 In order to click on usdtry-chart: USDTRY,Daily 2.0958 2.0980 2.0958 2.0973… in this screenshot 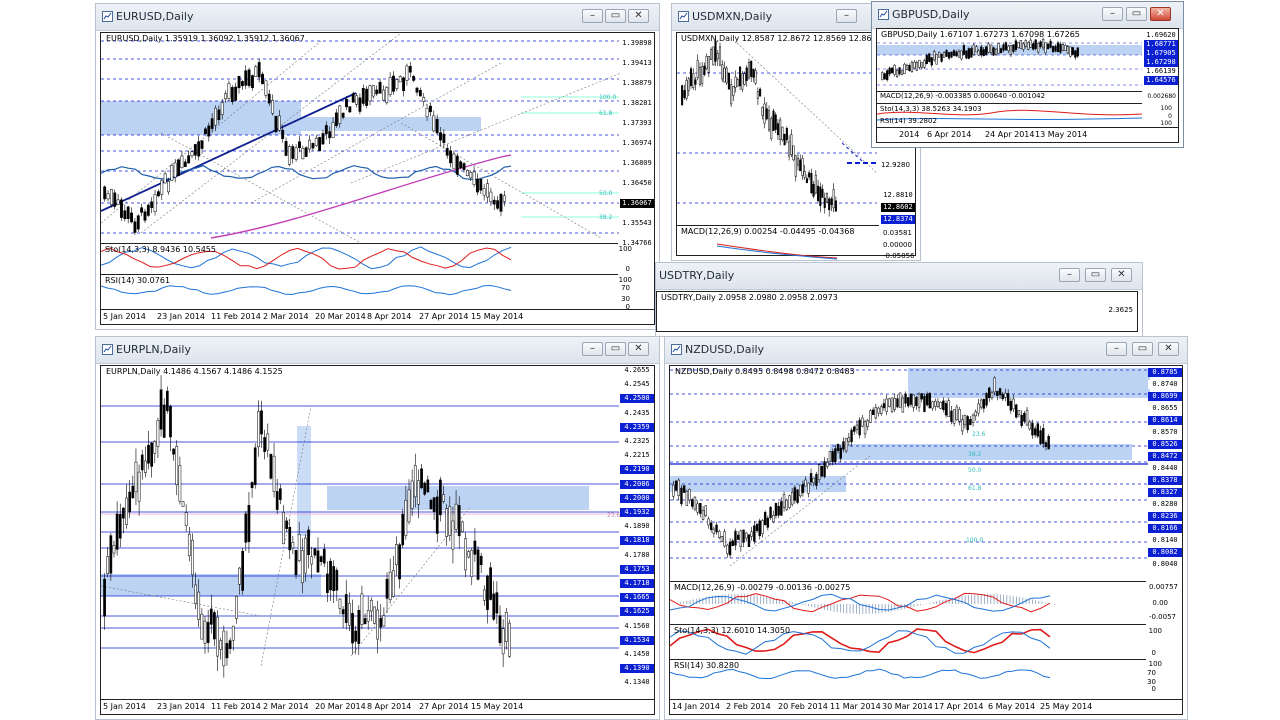, I will do `click(897, 311)`.